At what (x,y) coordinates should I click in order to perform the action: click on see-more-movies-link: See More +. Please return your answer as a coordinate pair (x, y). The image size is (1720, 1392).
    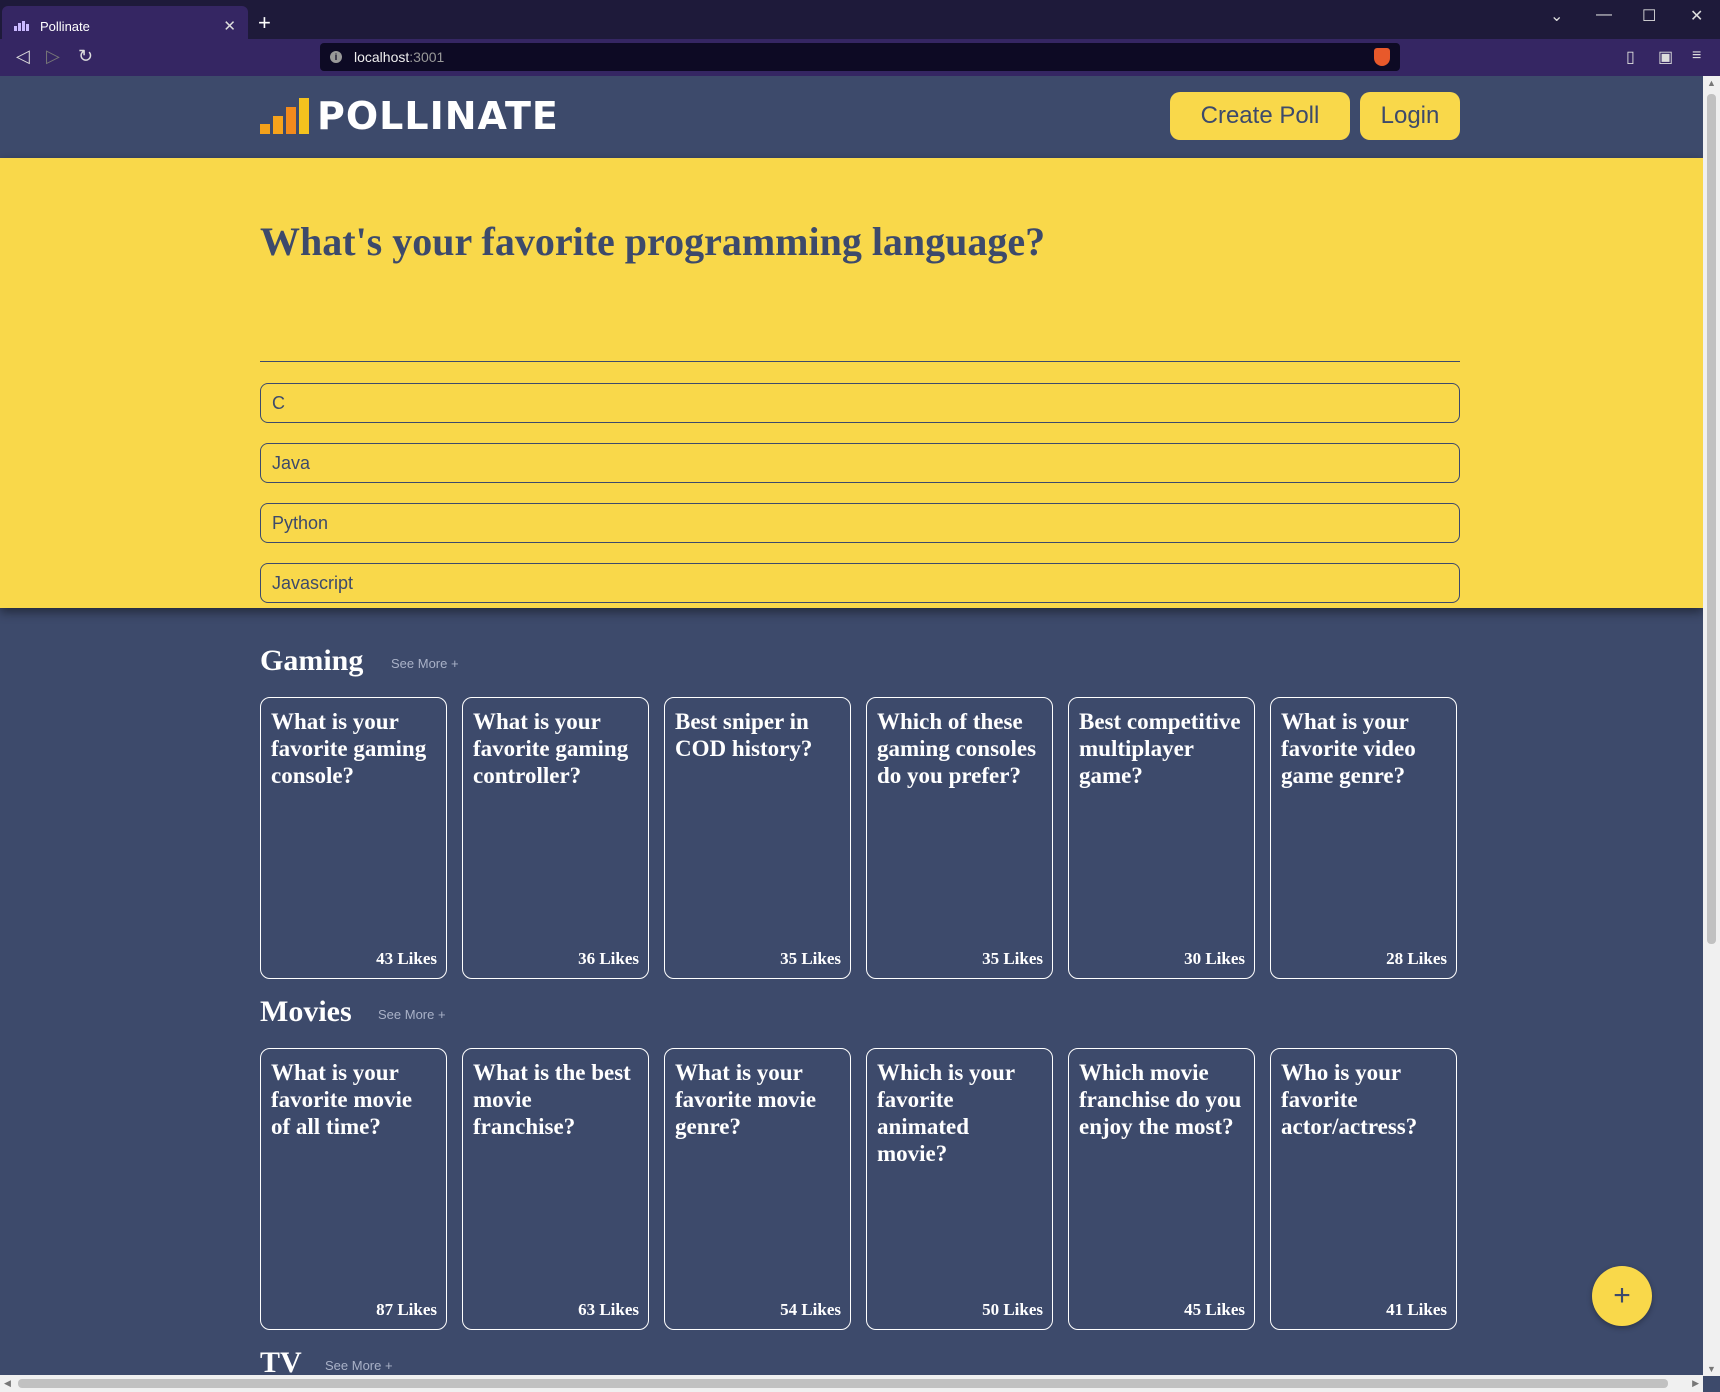
    Looking at the image, I should click on (412, 1014).